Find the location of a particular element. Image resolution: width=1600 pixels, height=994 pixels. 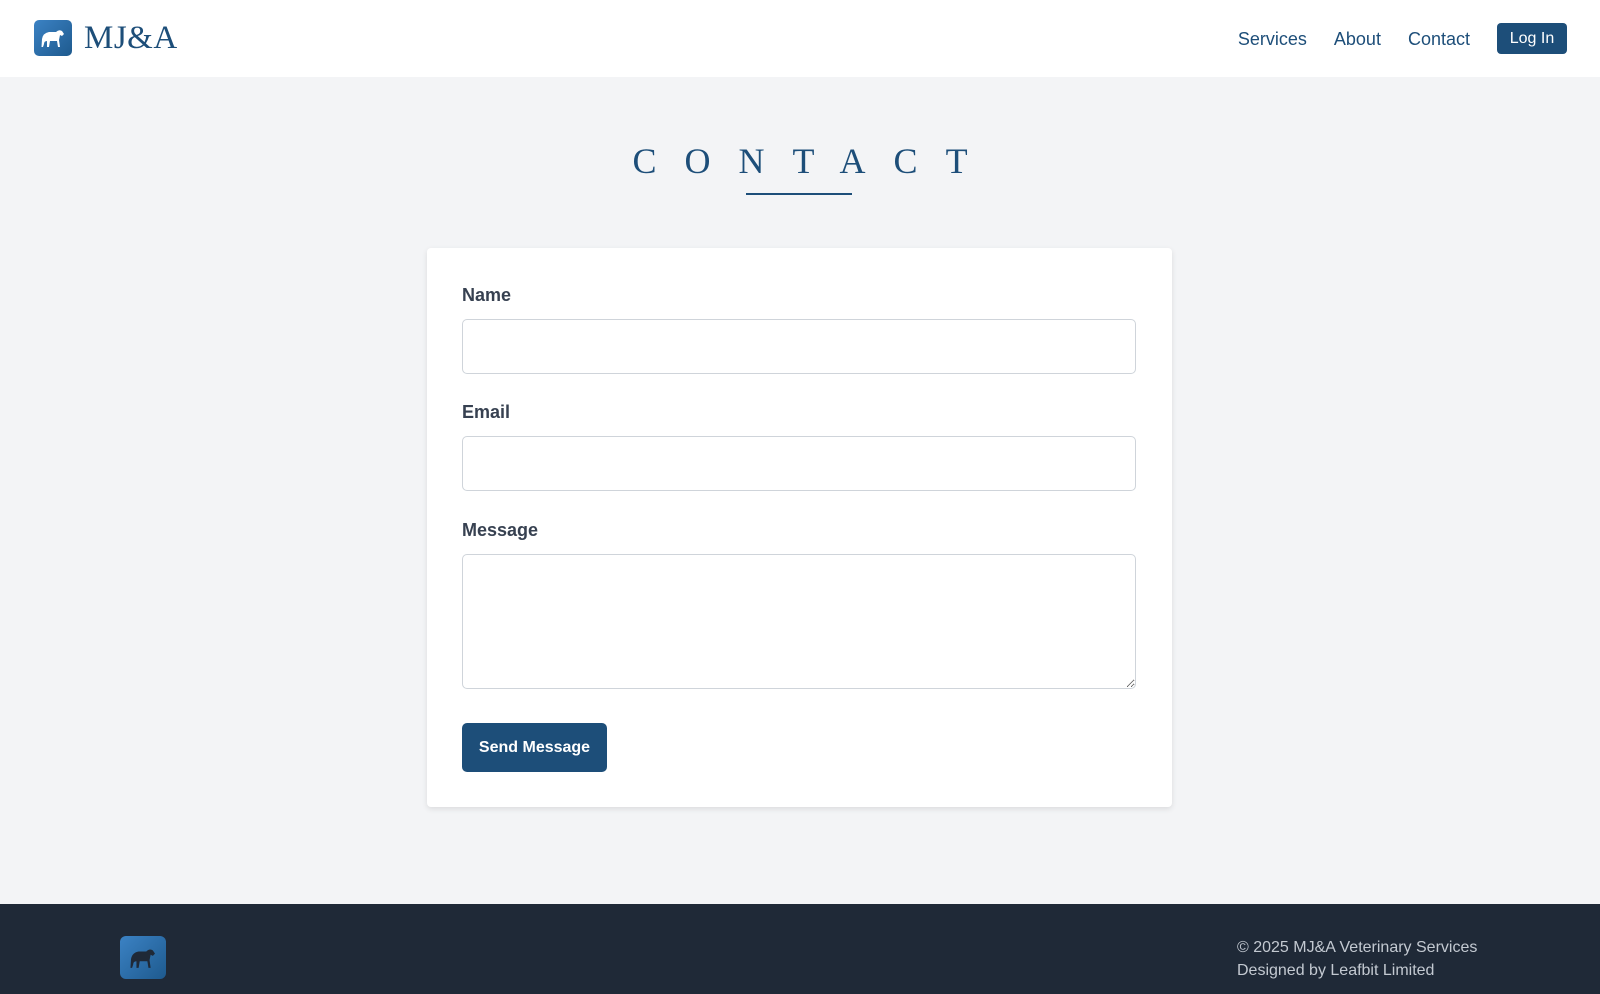

horse-icon is located at coordinates (53, 38).